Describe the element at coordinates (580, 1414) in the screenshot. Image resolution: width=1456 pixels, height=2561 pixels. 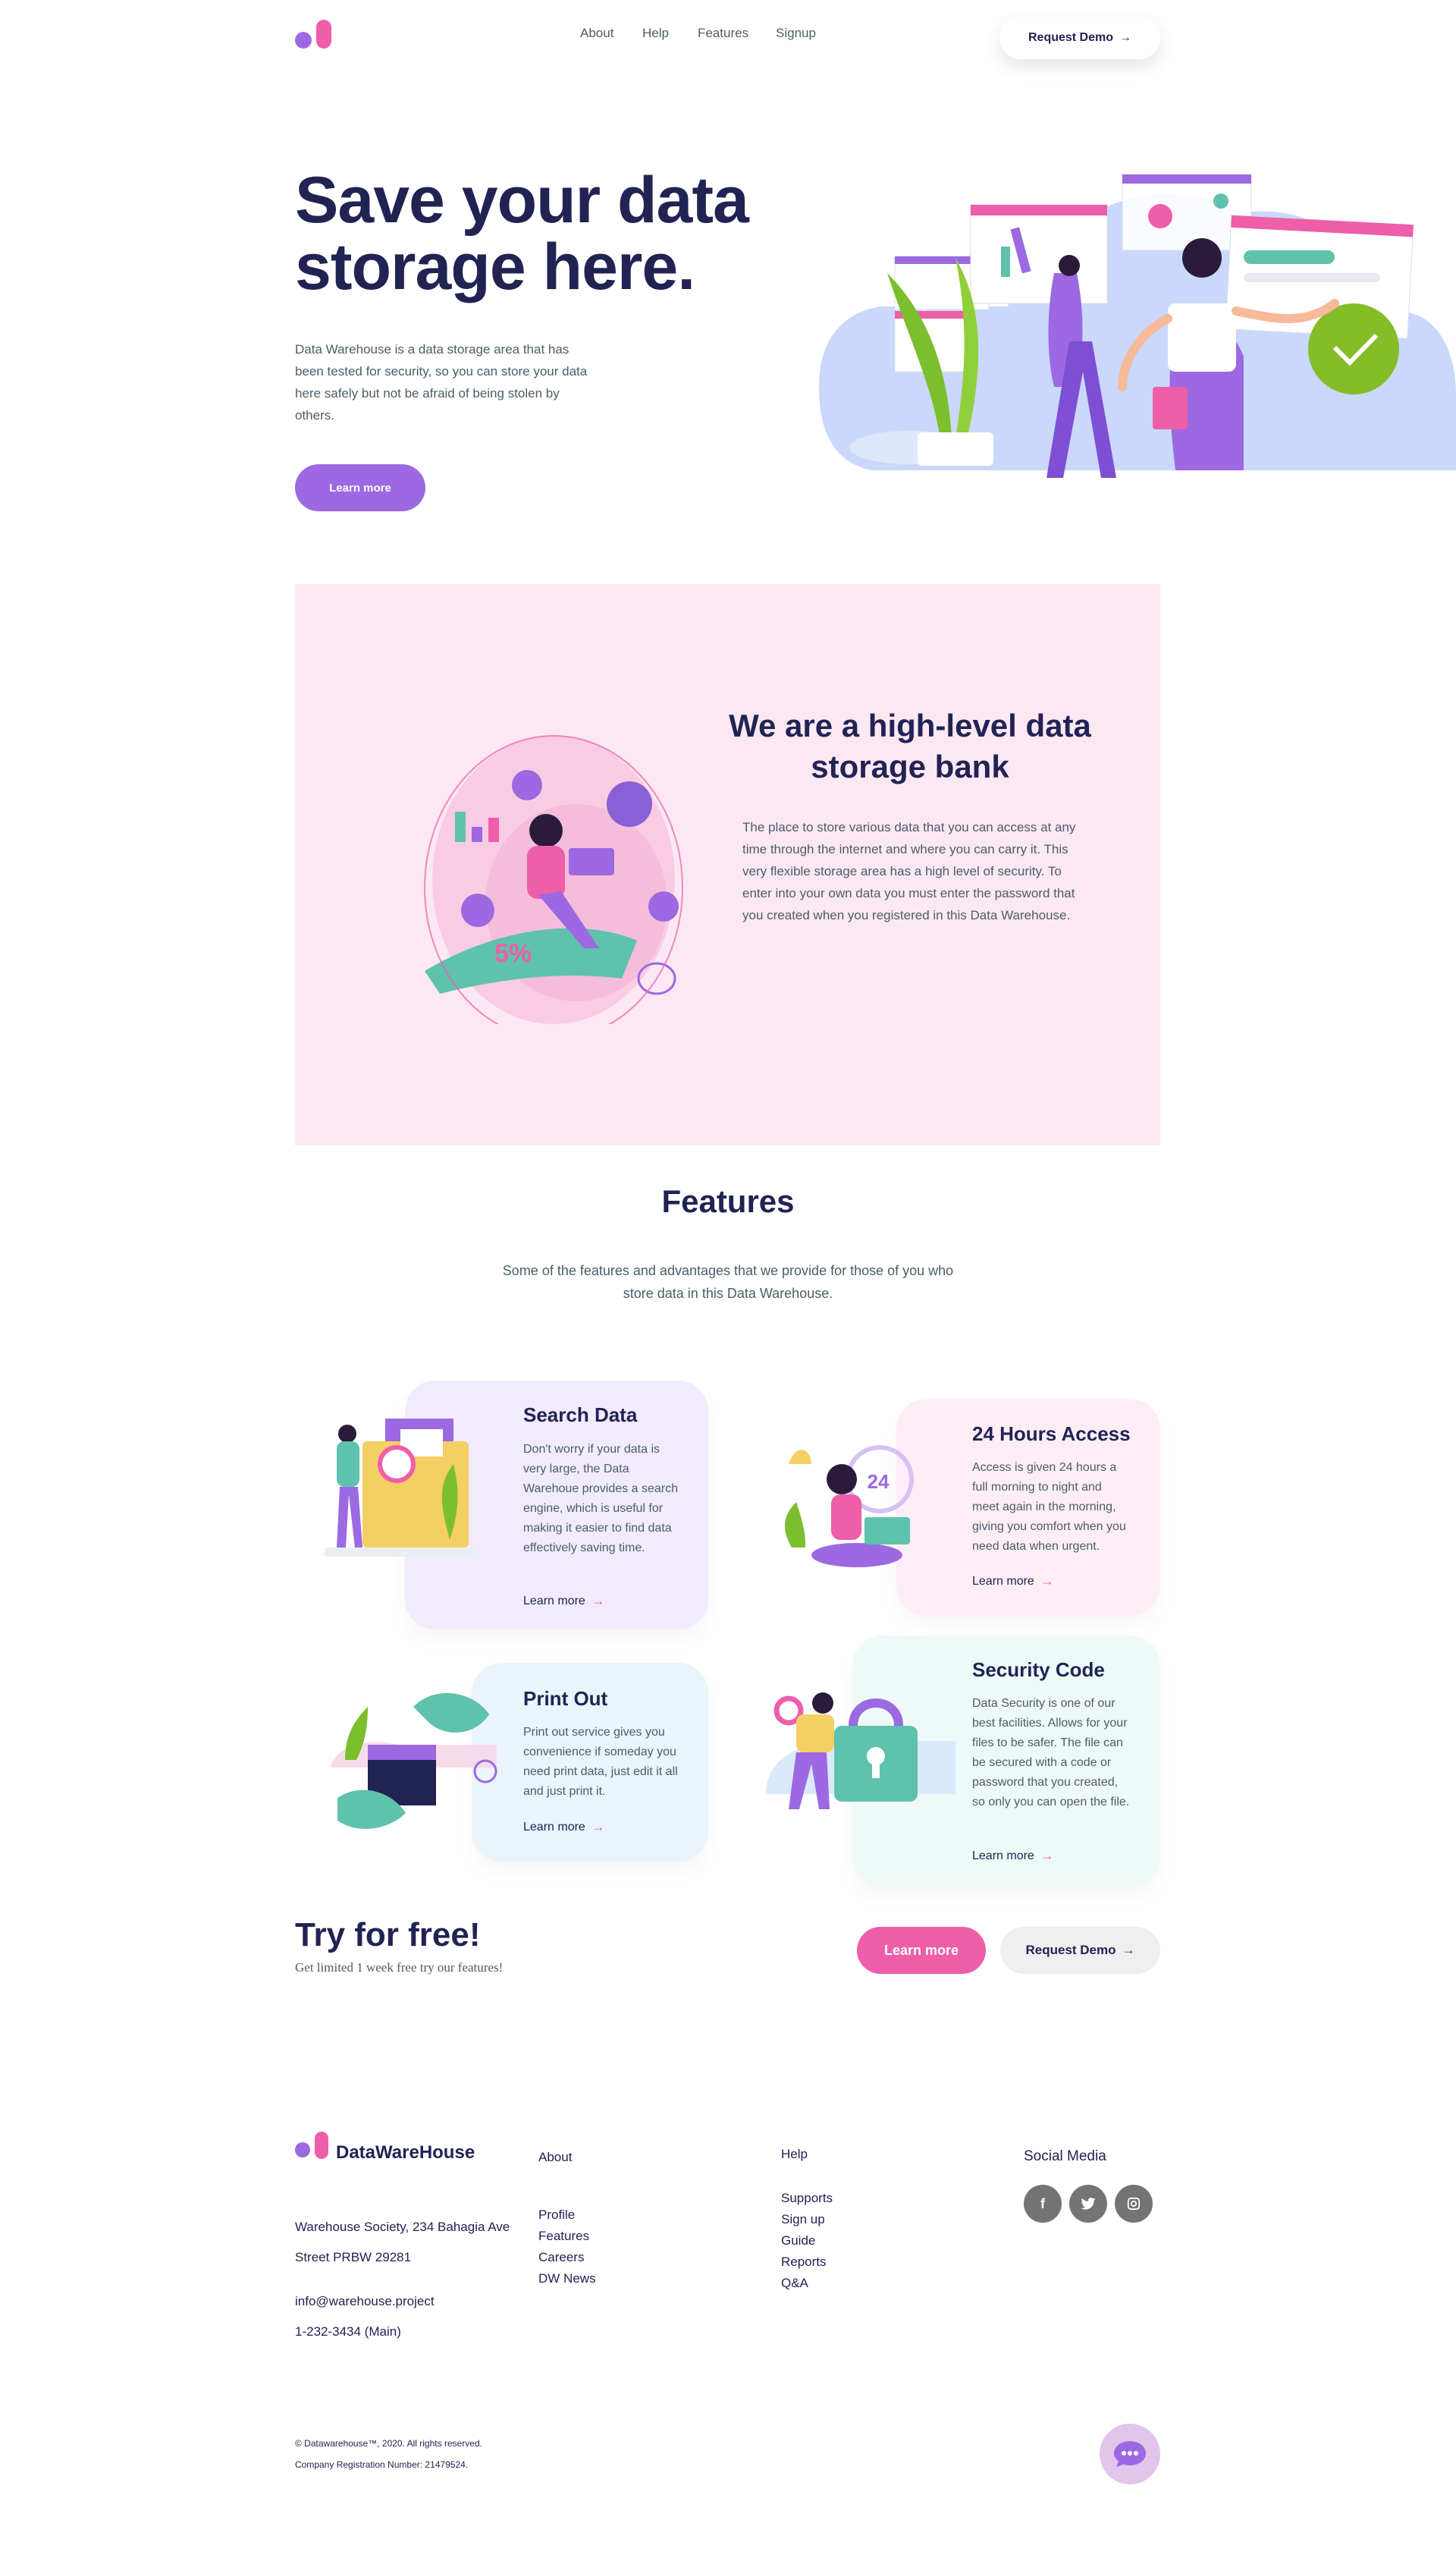
I see `feature-title-search: Search Data` at that location.